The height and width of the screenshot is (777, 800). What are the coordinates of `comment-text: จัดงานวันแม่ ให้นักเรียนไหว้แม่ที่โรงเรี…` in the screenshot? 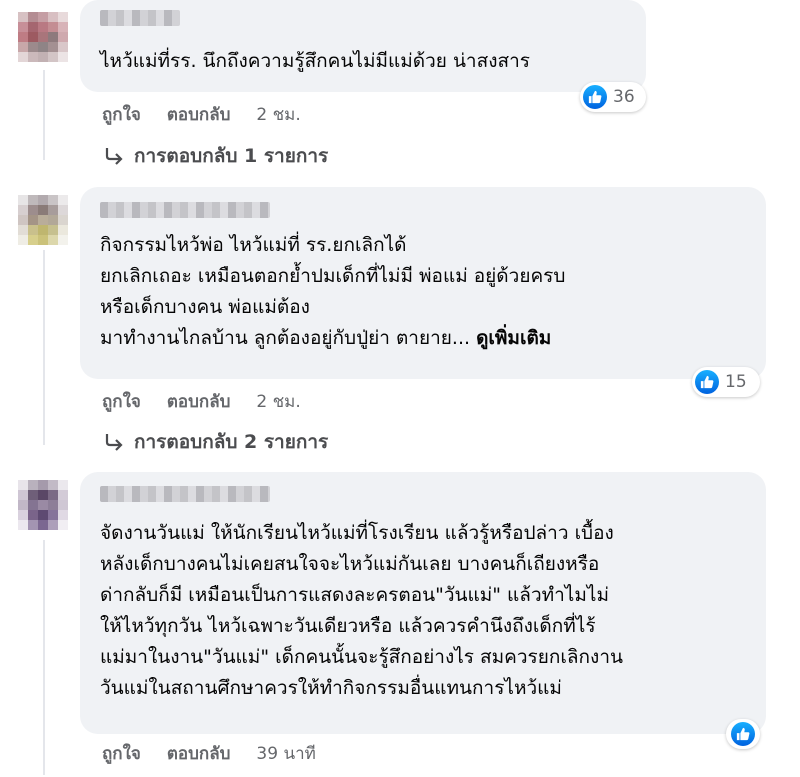 It's located at (361, 610).